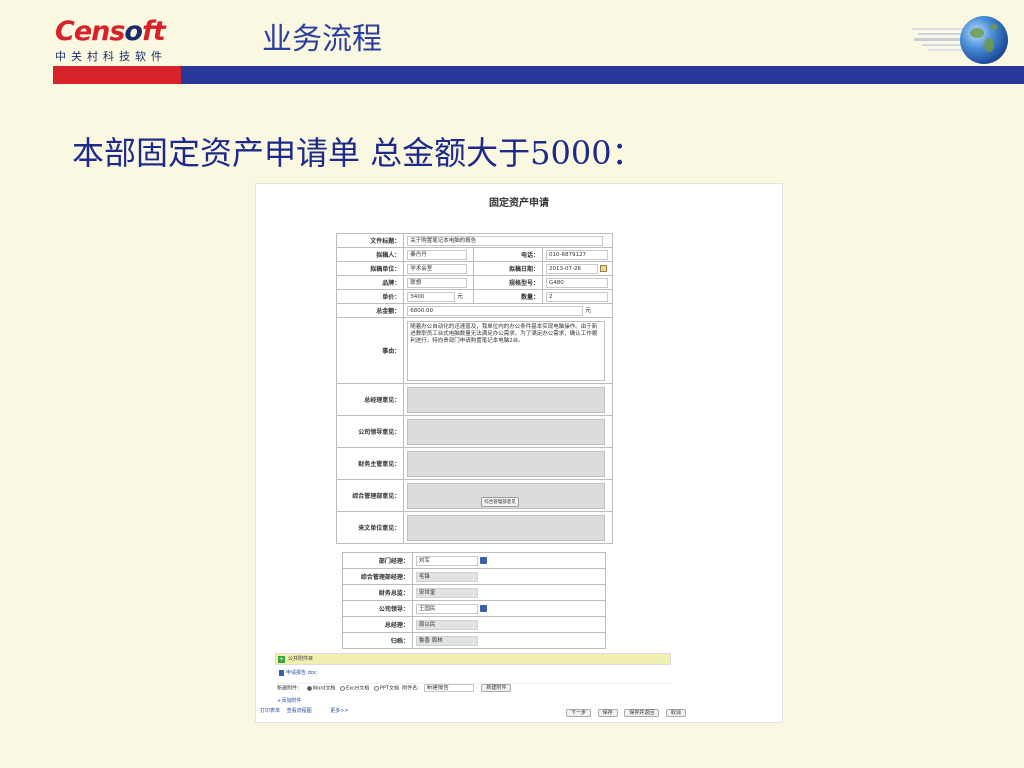 The width and height of the screenshot is (1024, 768). Describe the element at coordinates (301, 659) in the screenshot. I see `attachments-header-label: 公共附件目` at that location.